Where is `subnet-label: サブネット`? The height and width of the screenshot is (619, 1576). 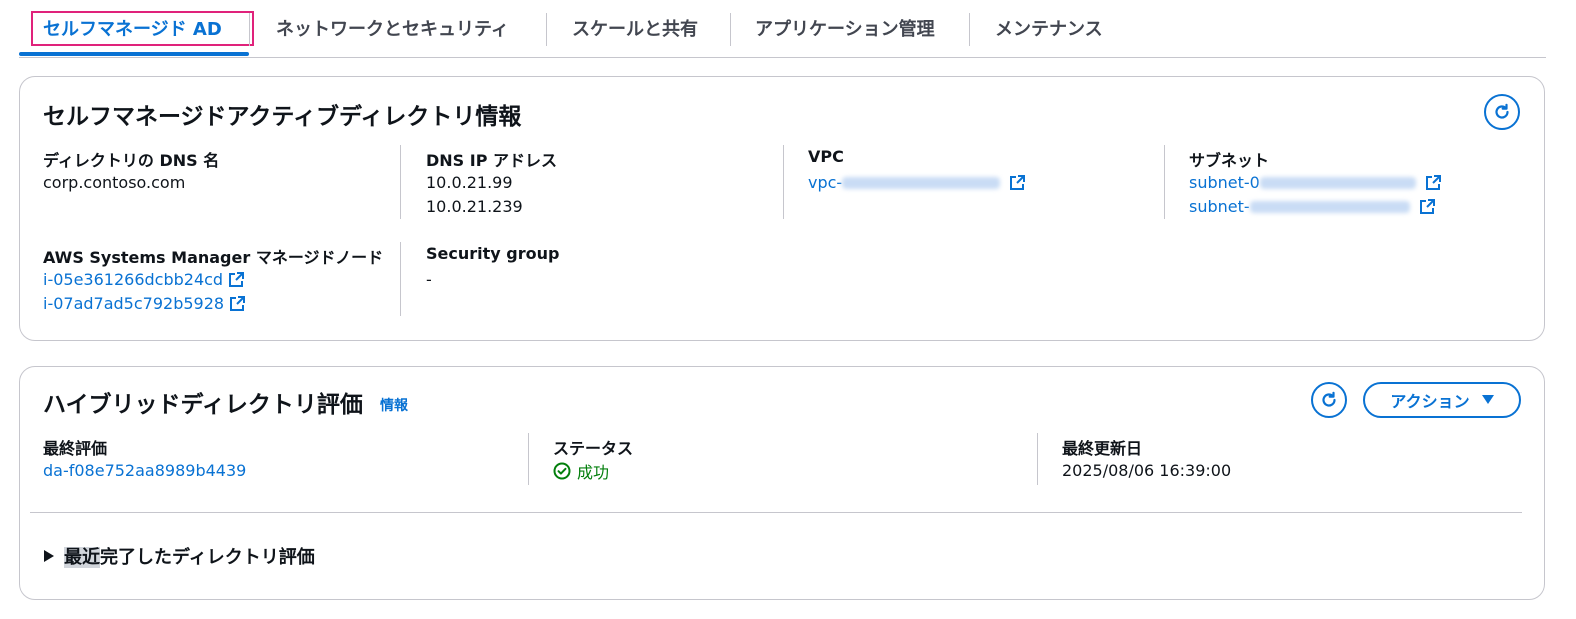 subnet-label: サブネット is located at coordinates (1229, 160).